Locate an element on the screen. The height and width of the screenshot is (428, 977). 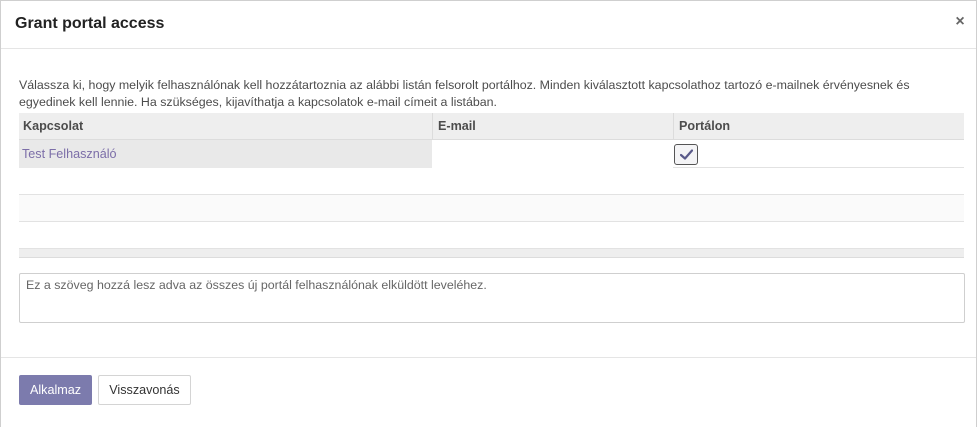
check-icon is located at coordinates (686, 154).